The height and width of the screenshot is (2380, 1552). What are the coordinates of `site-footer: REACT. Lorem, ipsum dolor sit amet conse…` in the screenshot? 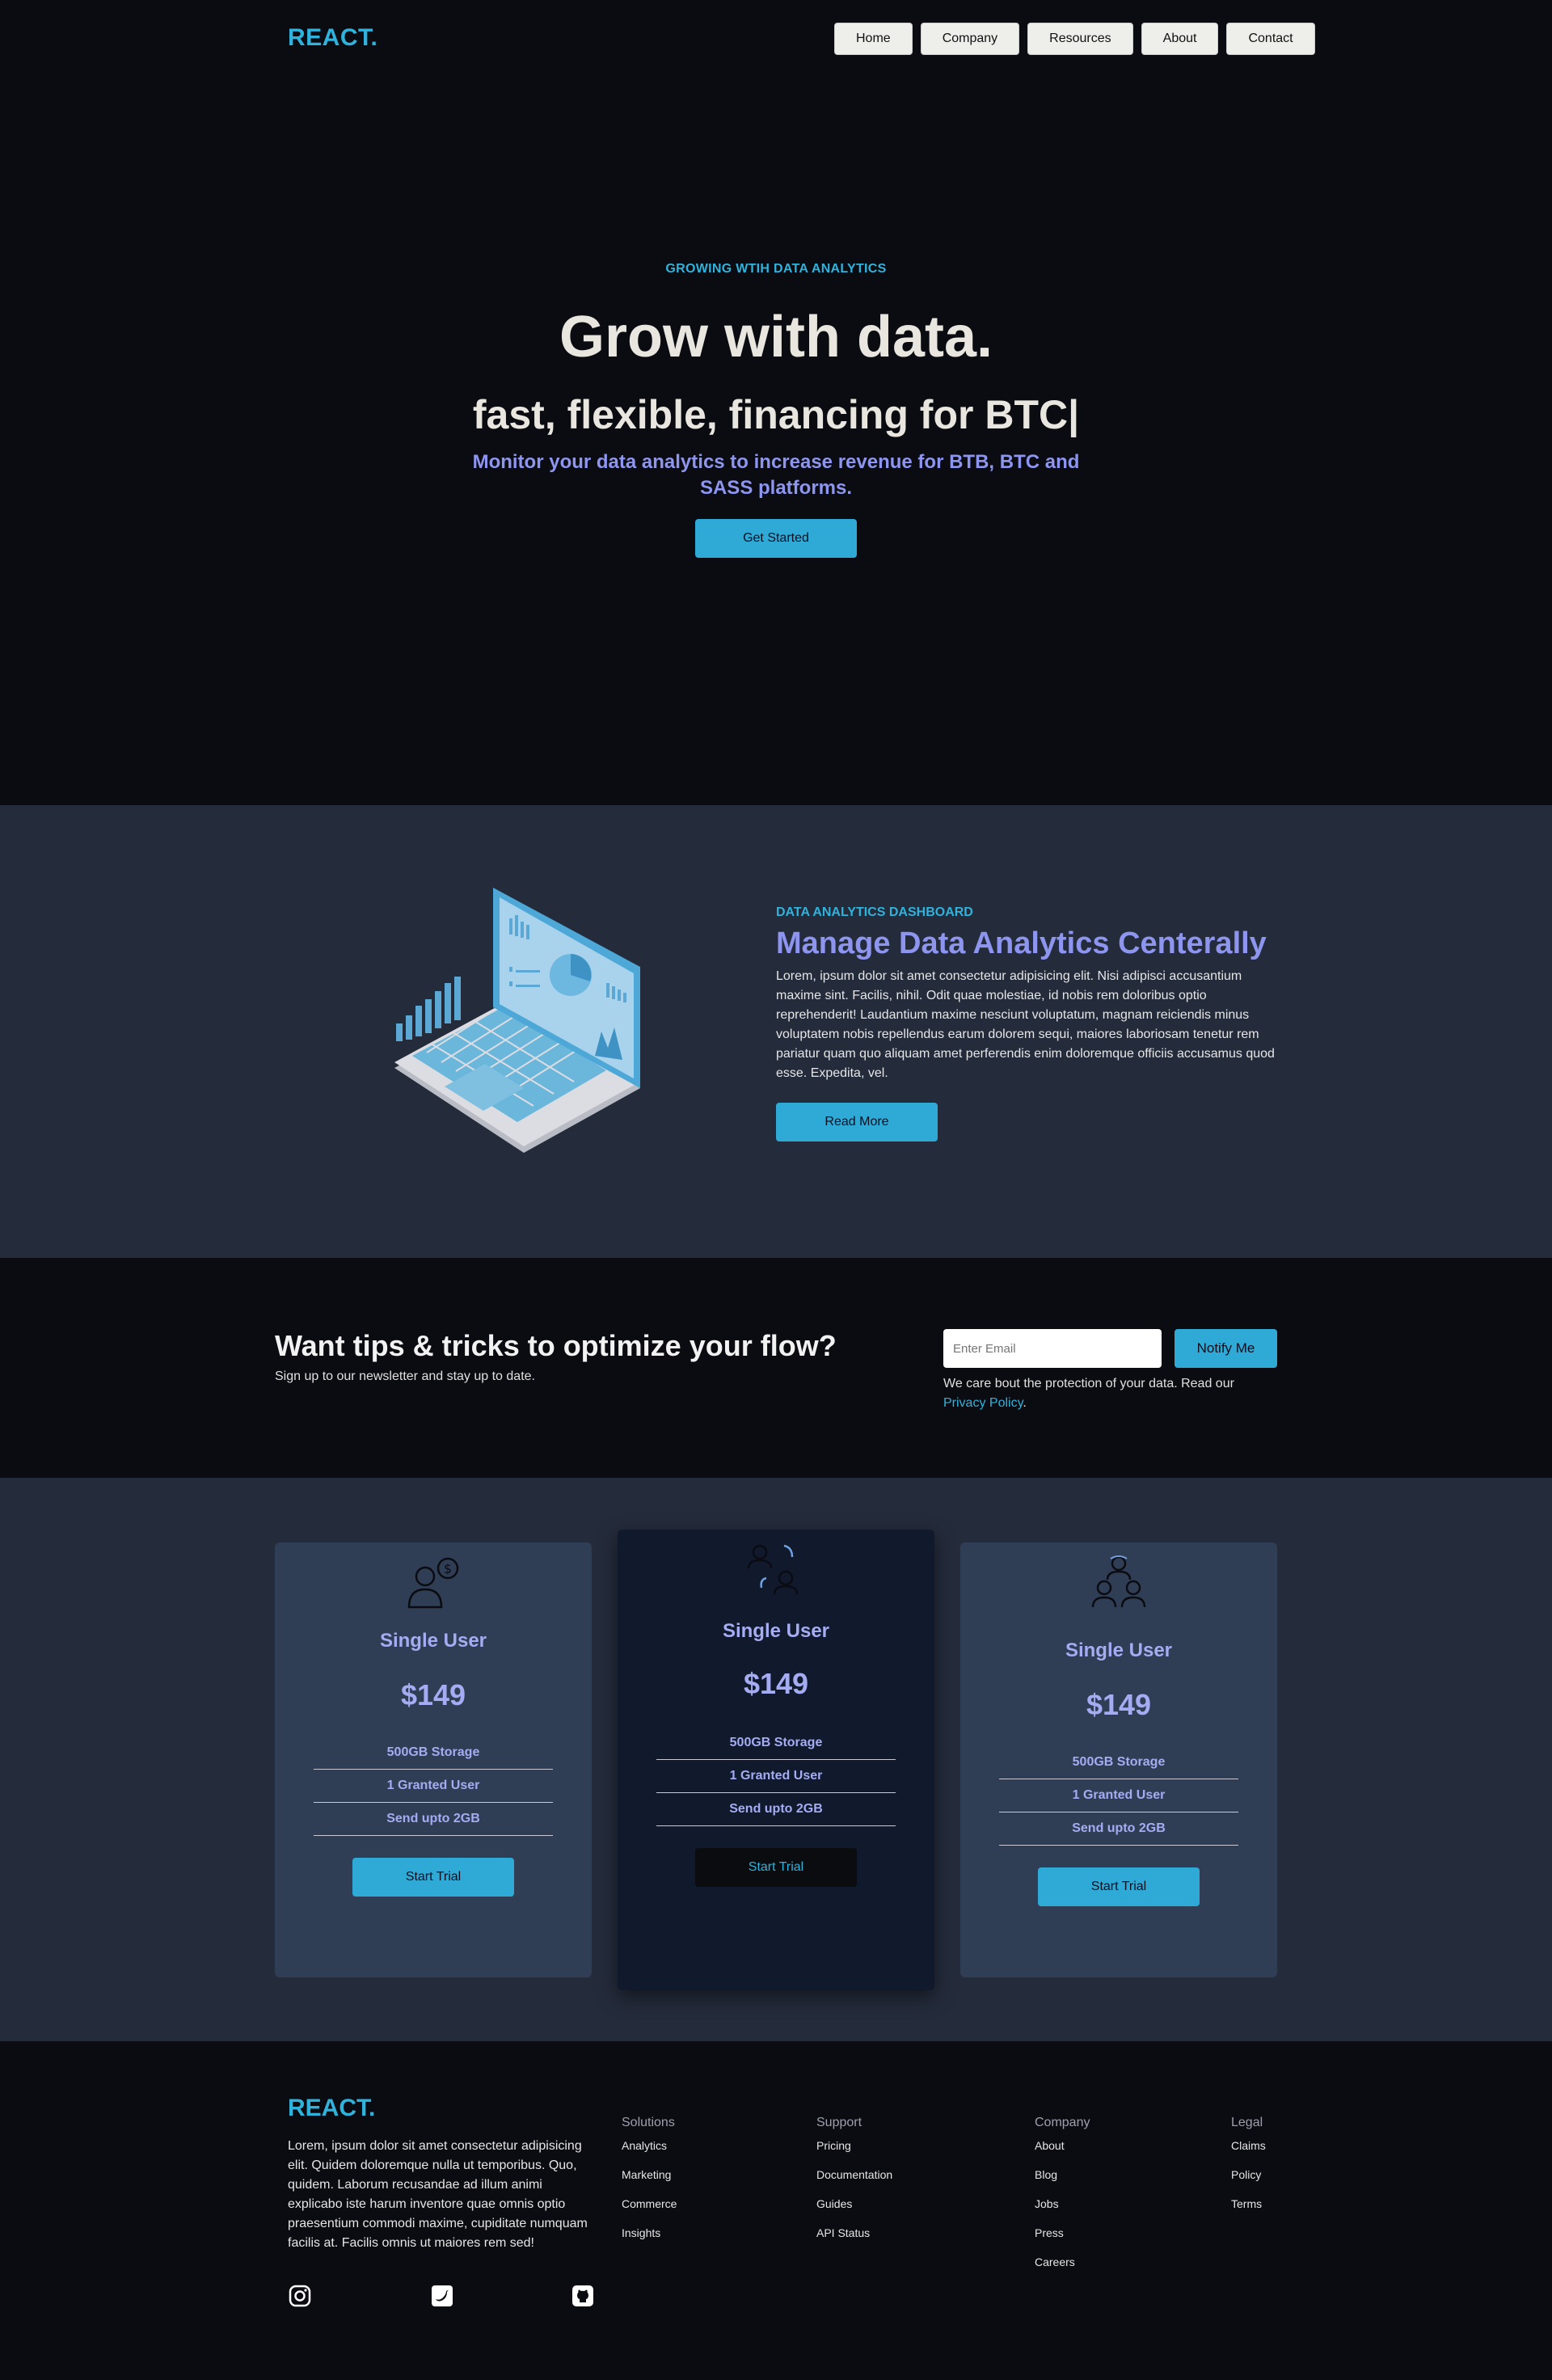 It's located at (776, 2210).